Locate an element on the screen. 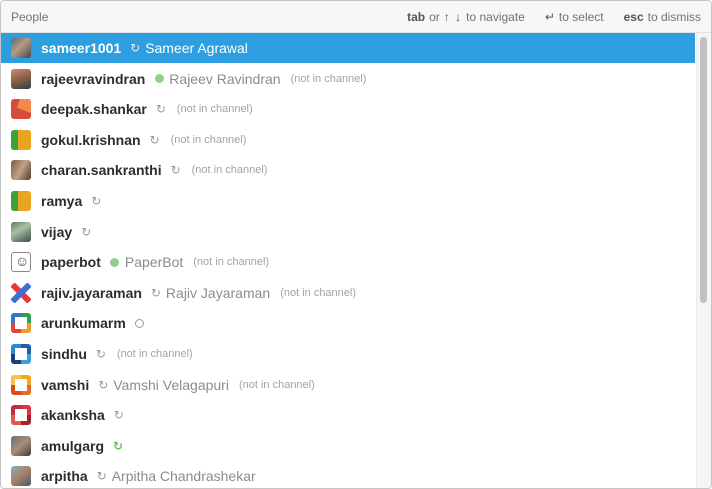 This screenshot has height=489, width=712. esc-key: esc is located at coordinates (633, 16).